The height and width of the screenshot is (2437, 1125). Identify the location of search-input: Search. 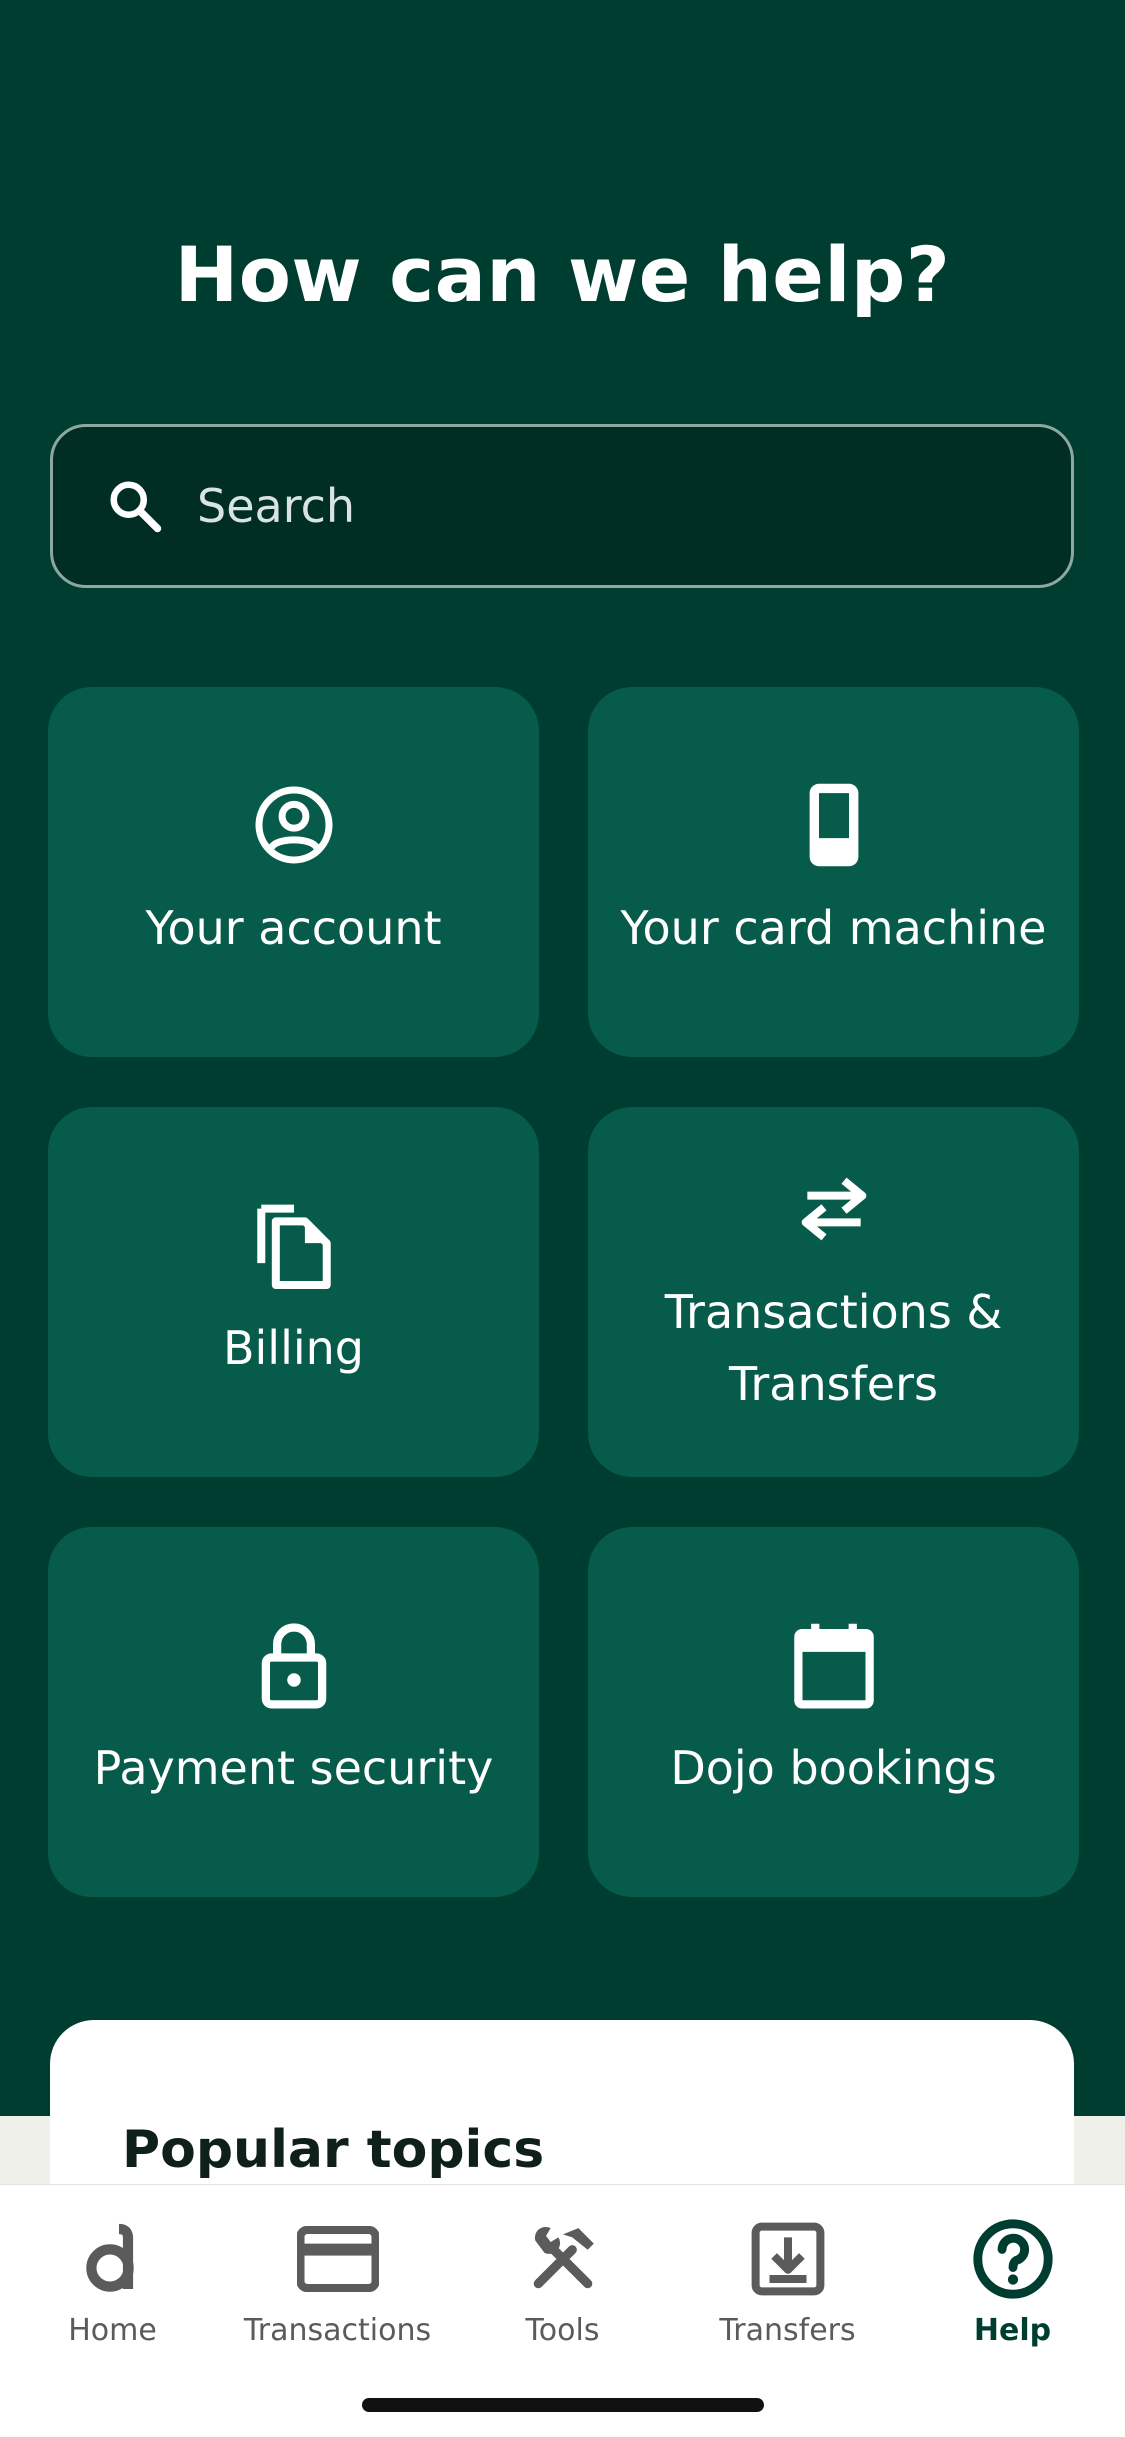
(562, 506).